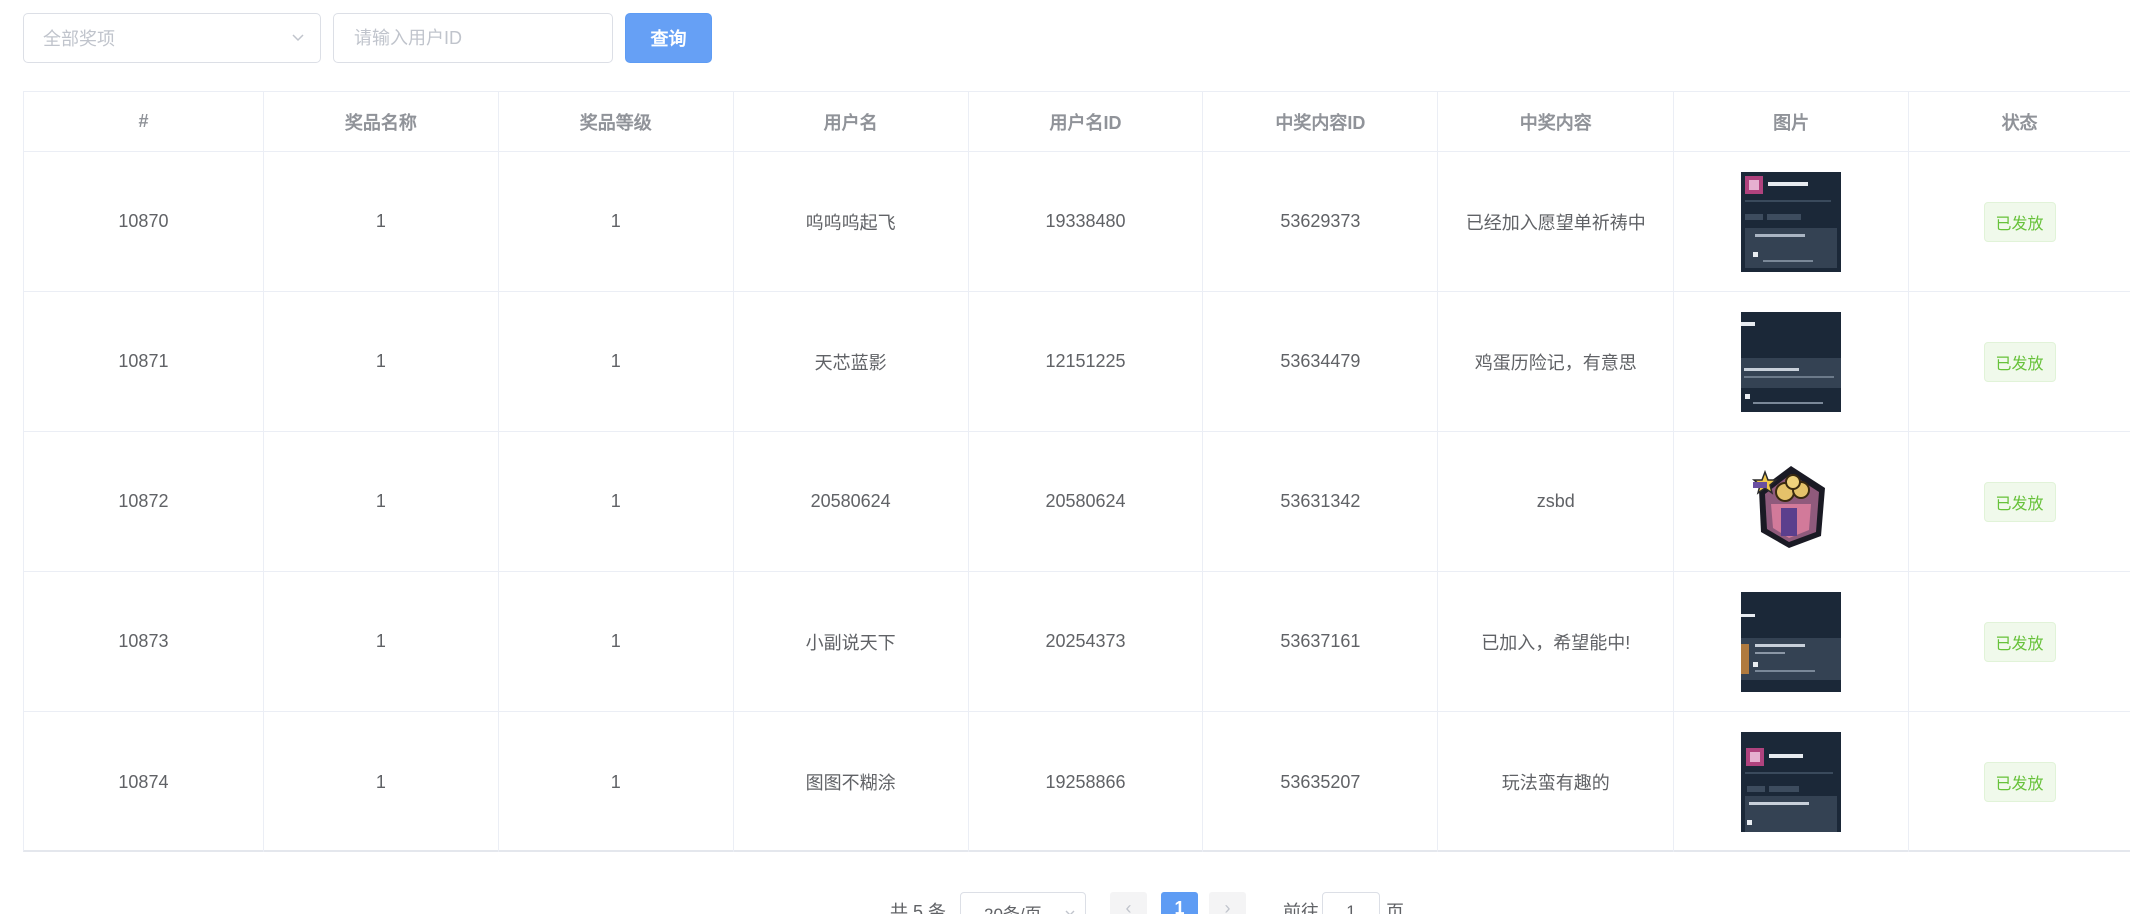  Describe the element at coordinates (851, 361) in the screenshot. I see `username-cell: 天芯蓝影` at that location.